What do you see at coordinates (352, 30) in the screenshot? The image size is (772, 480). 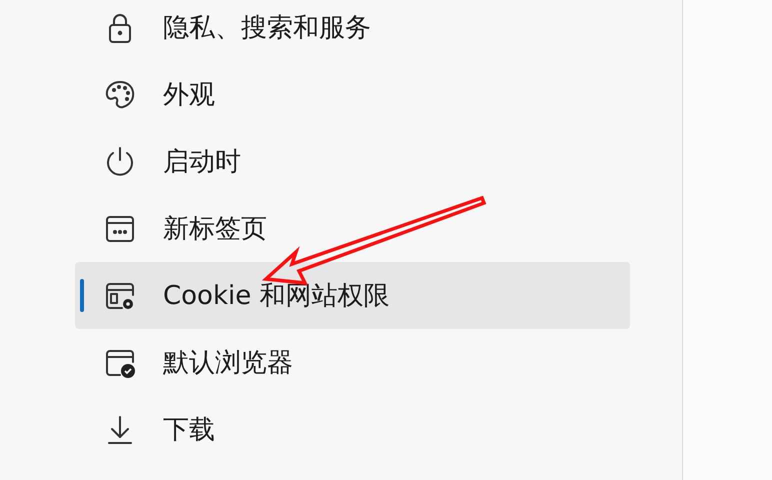 I see `sidebar-item: 隐私、搜索和服务` at bounding box center [352, 30].